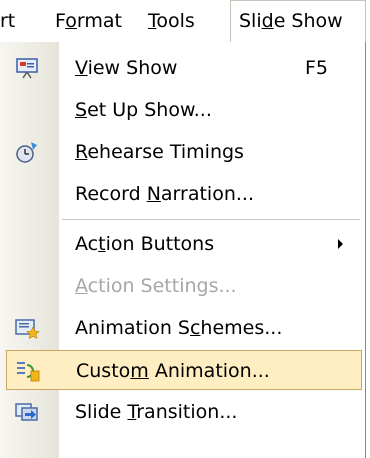 This screenshot has height=458, width=370. Describe the element at coordinates (27, 328) in the screenshot. I see `animation-schemes-icon` at that location.